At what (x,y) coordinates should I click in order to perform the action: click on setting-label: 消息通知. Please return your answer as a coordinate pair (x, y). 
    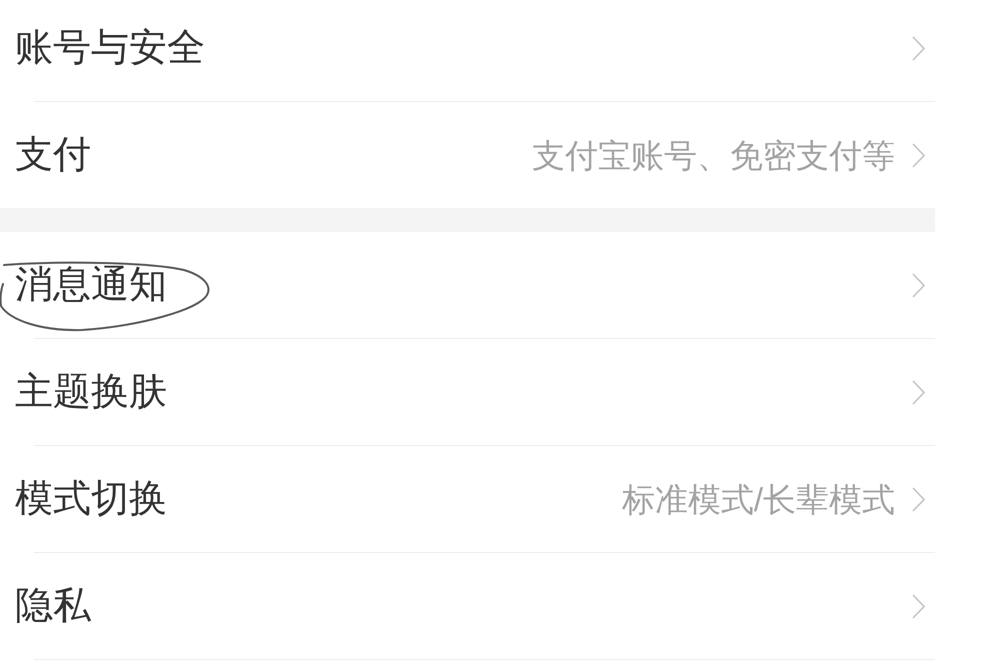
    Looking at the image, I should click on (91, 285).